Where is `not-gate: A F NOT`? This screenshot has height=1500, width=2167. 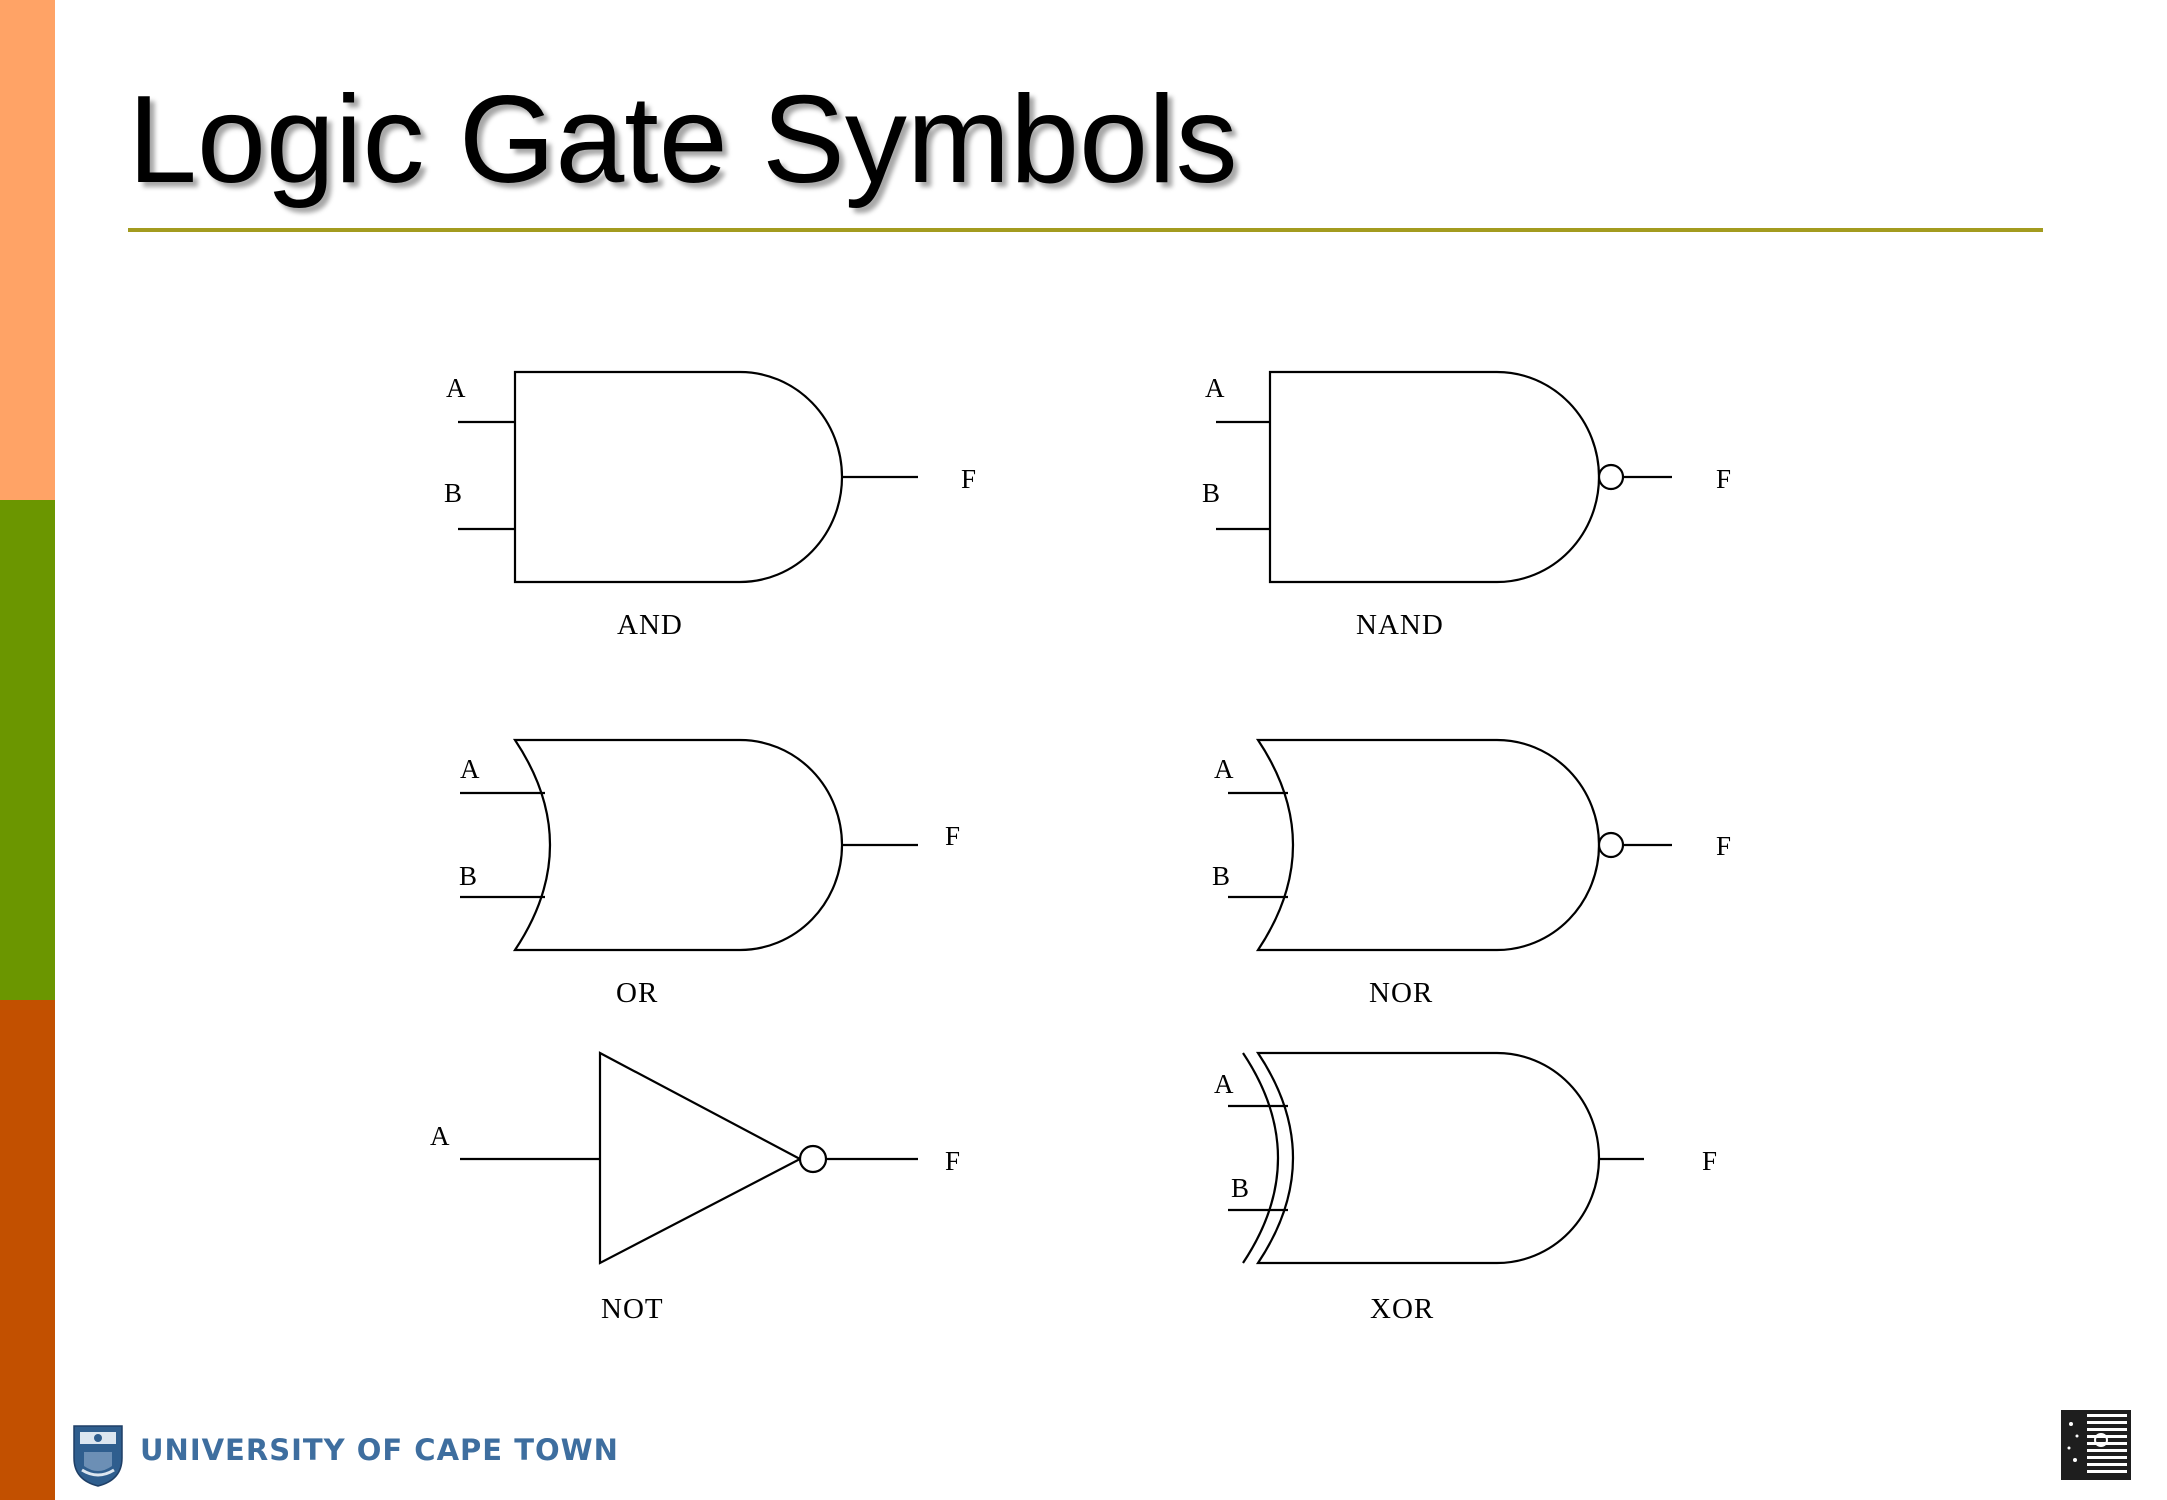
not-gate: A F NOT is located at coordinates (695, 1188).